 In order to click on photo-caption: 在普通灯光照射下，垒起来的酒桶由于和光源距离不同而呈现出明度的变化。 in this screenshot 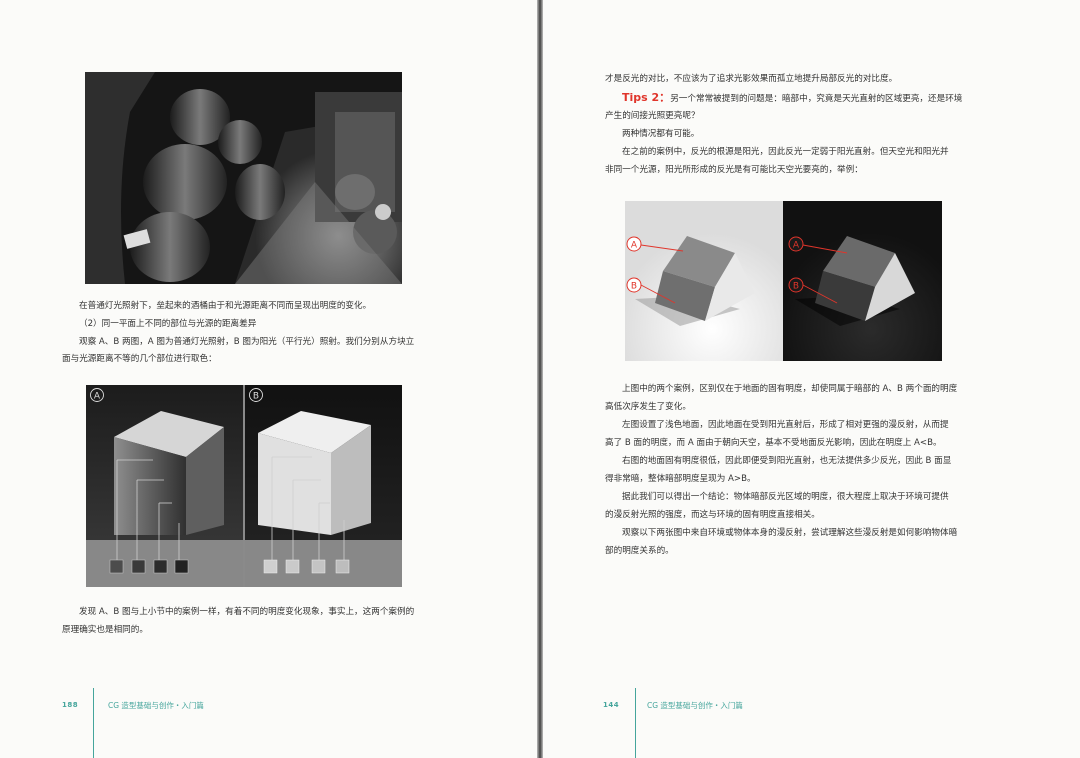, I will do `click(225, 306)`.